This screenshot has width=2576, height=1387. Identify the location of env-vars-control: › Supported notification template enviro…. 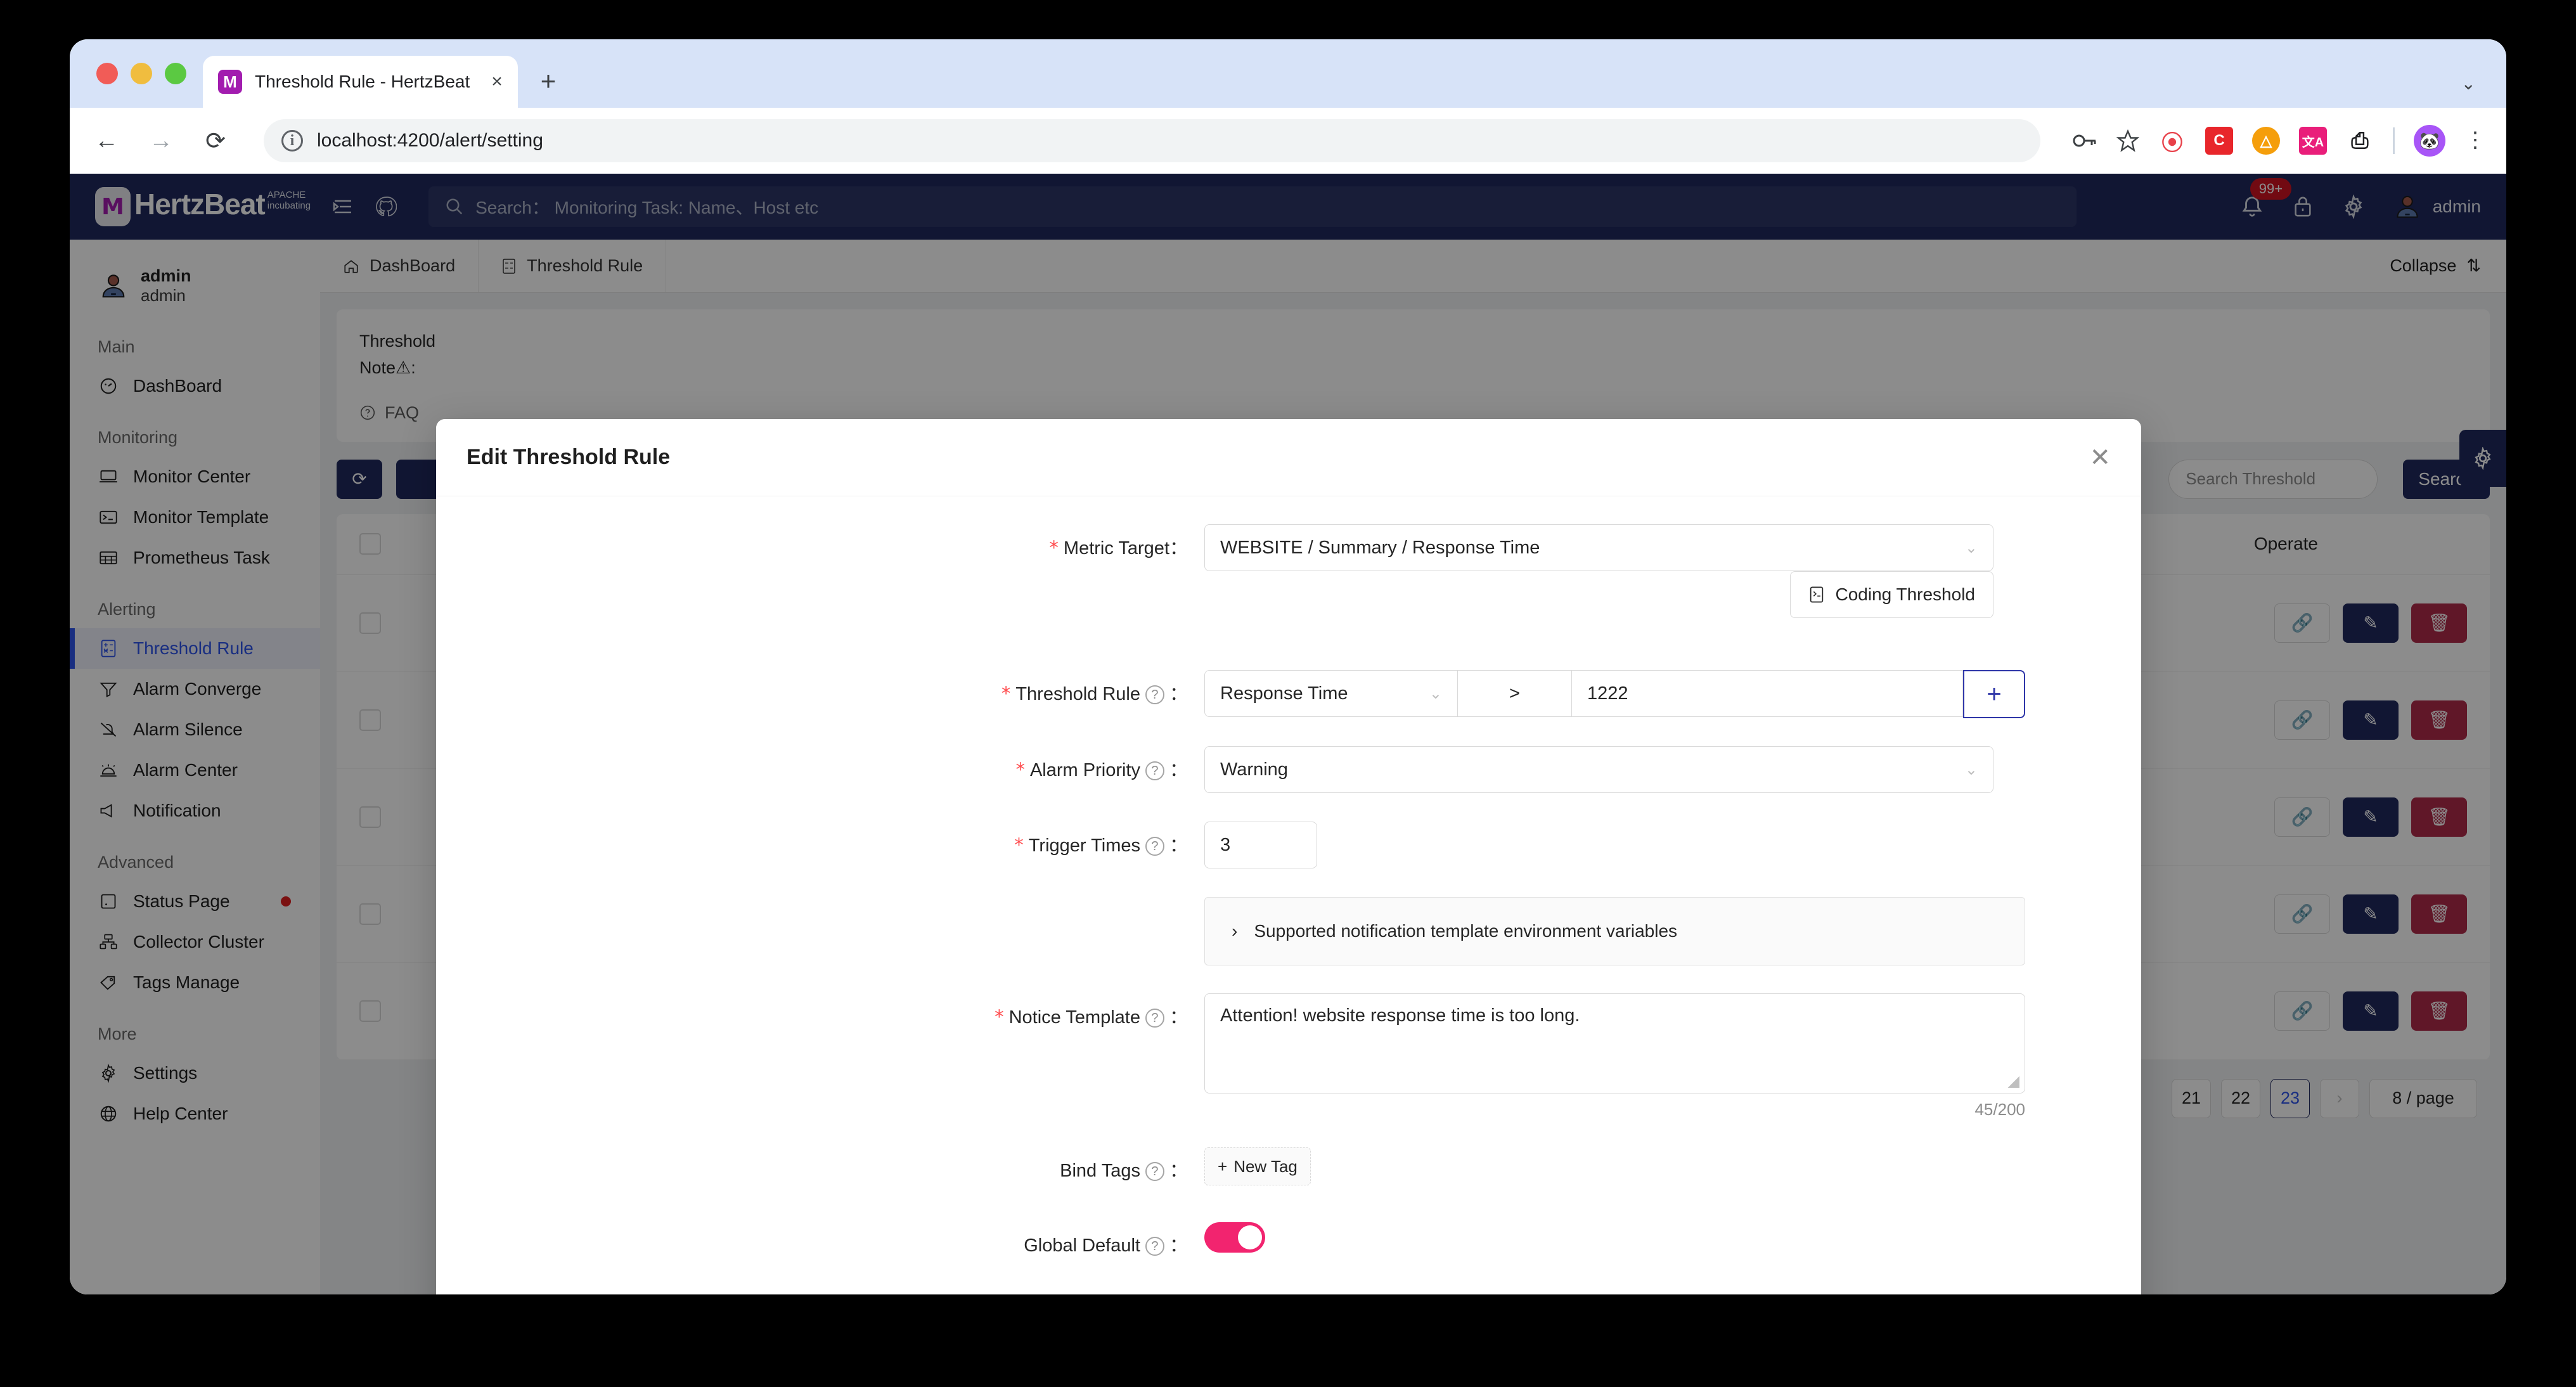
(1673, 931).